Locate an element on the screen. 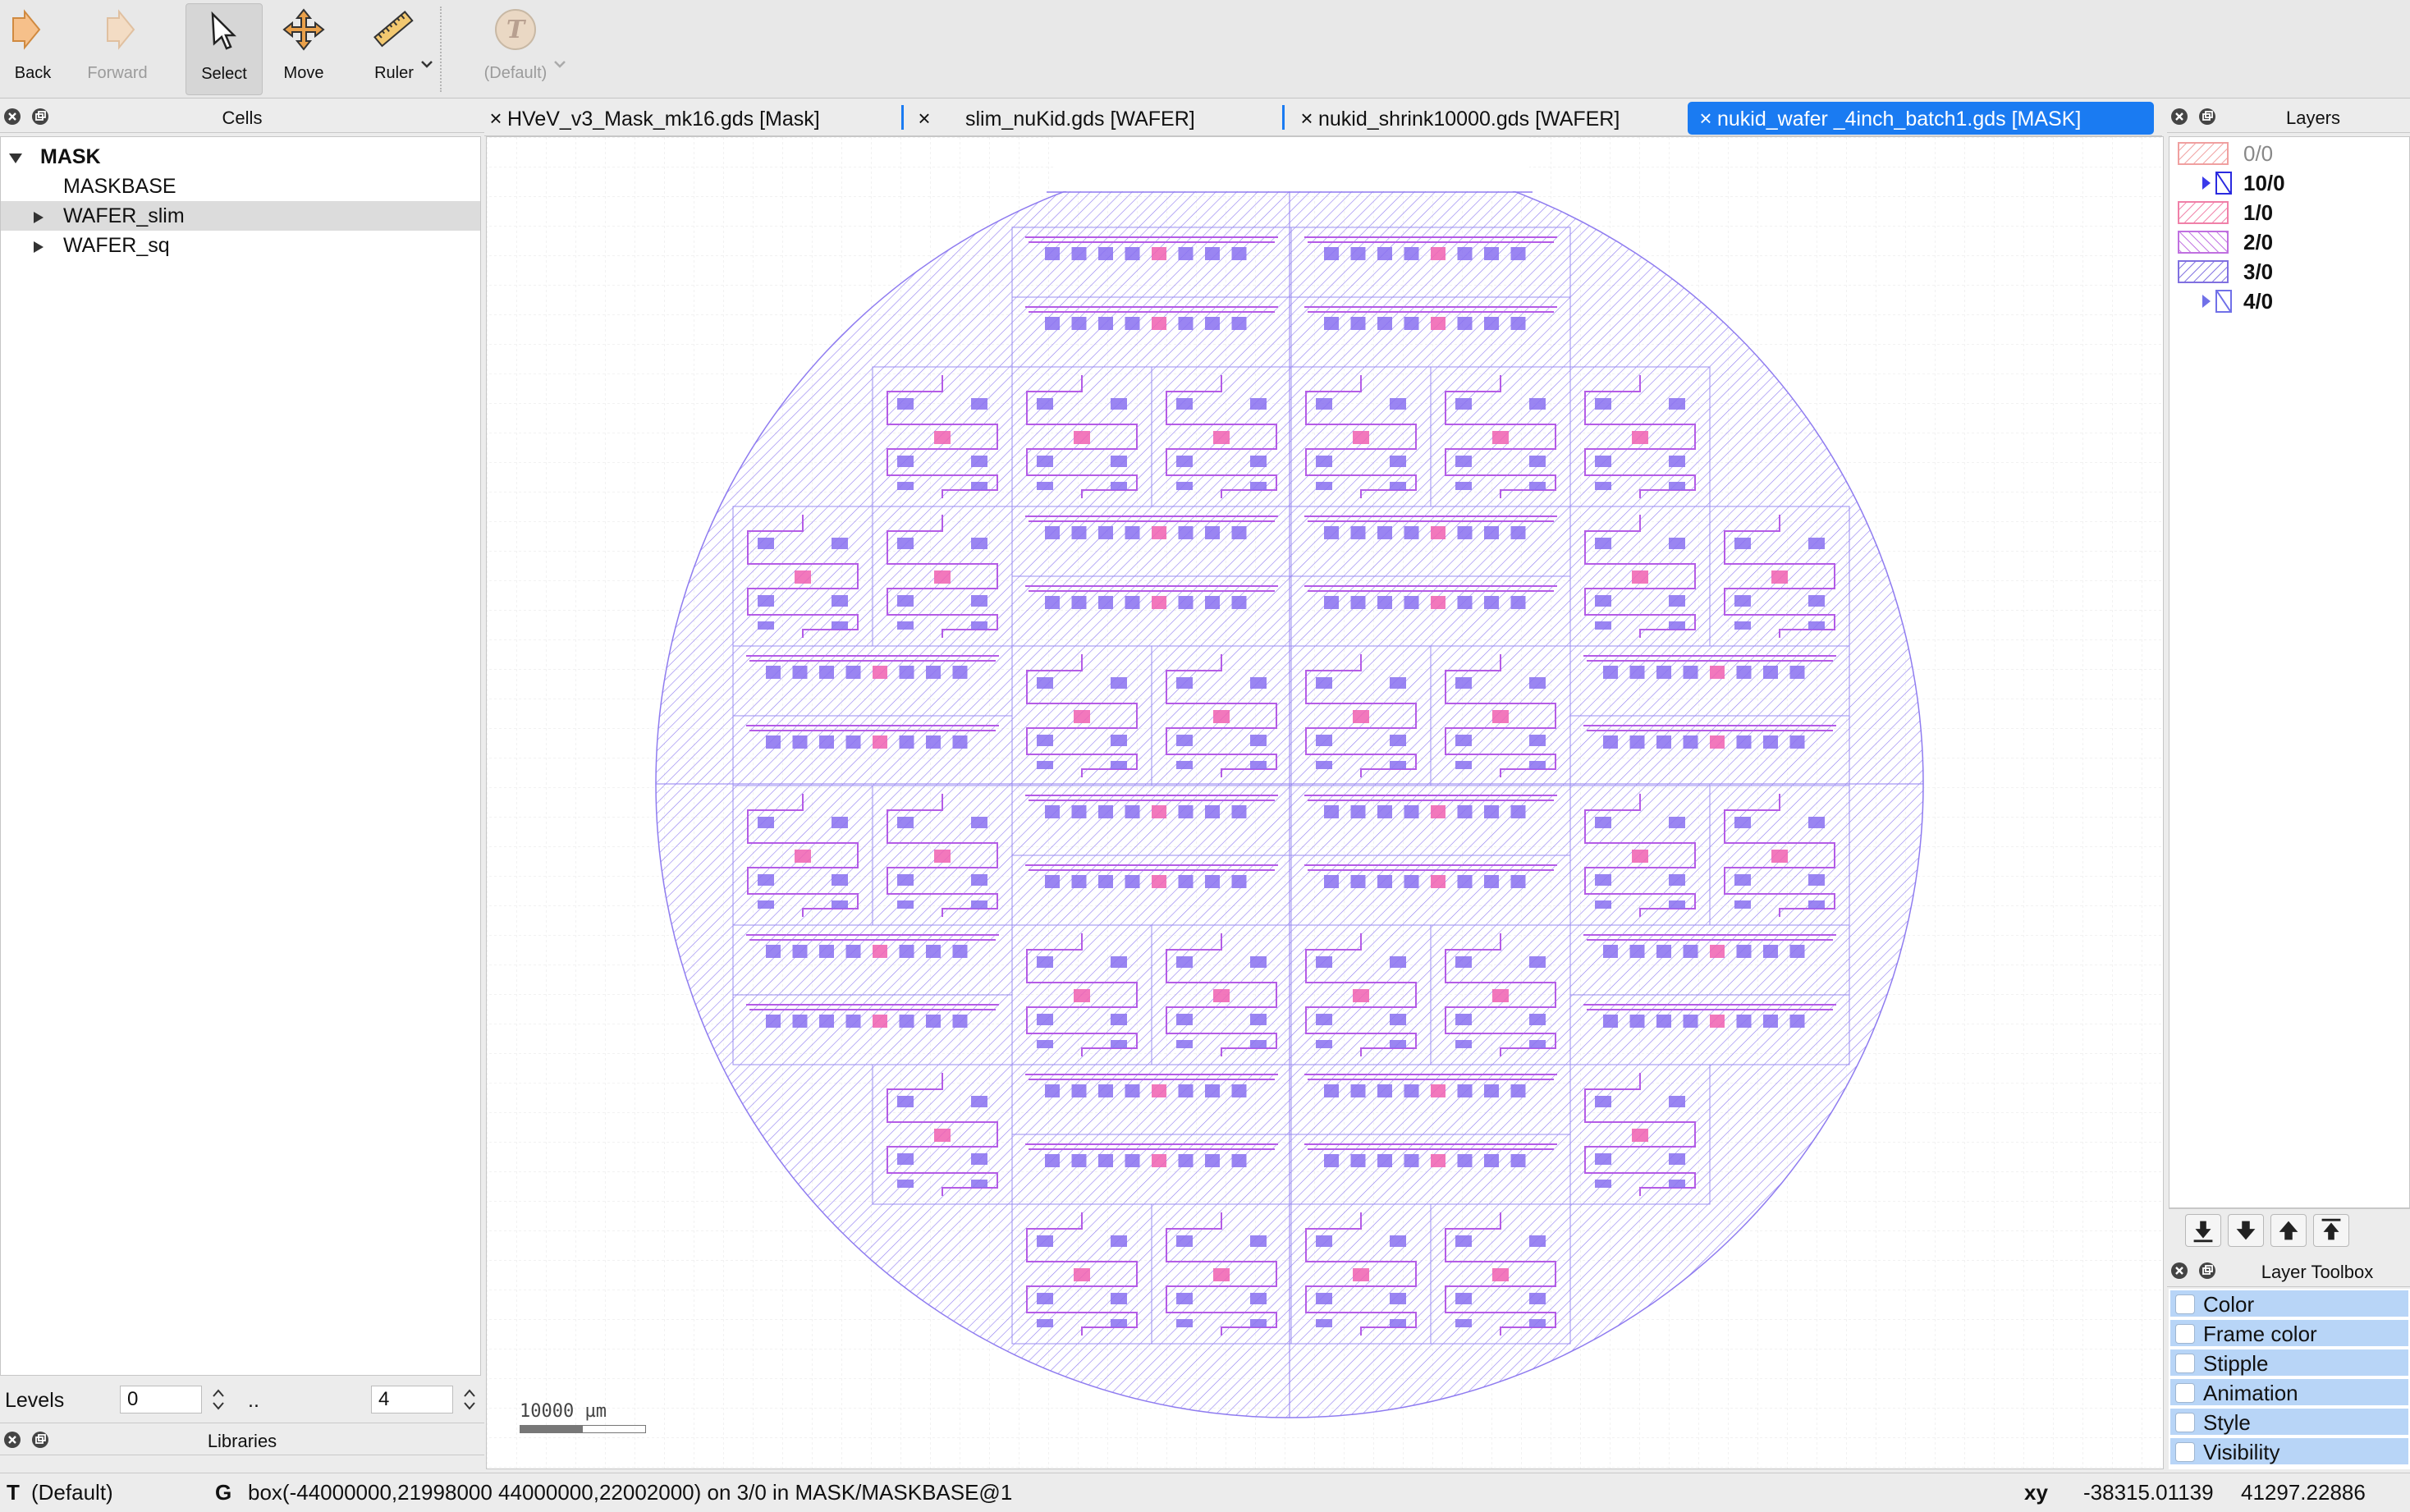 The height and width of the screenshot is (1512, 2410). layer-row-10-0: 10/0 is located at coordinates (2289, 183).